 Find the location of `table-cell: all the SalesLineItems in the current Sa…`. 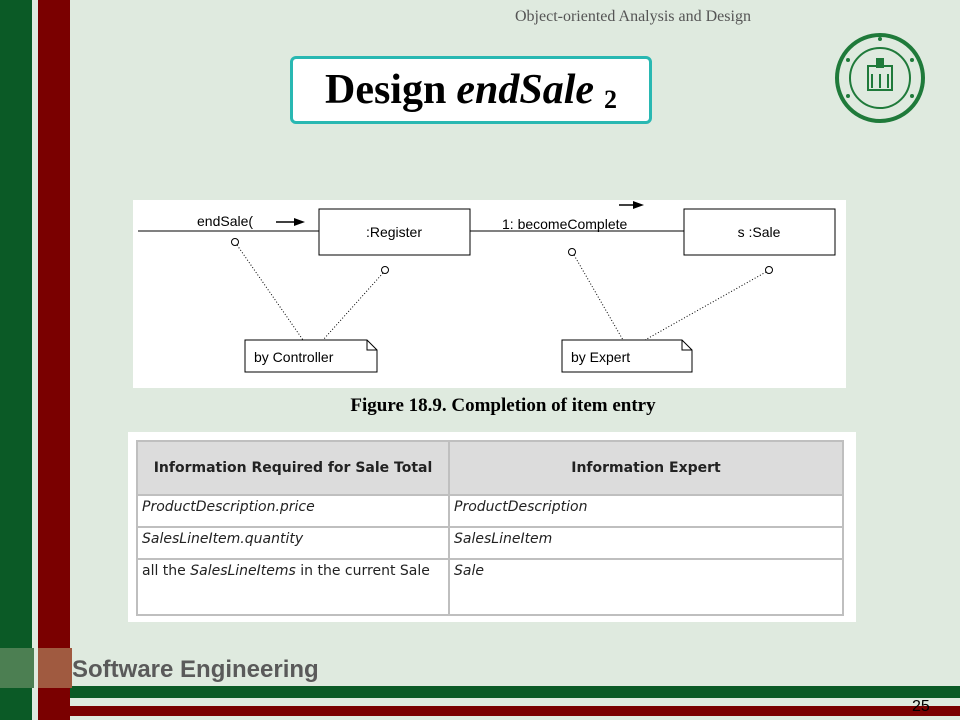

table-cell: all the SalesLineItems in the current Sa… is located at coordinates (293, 587).